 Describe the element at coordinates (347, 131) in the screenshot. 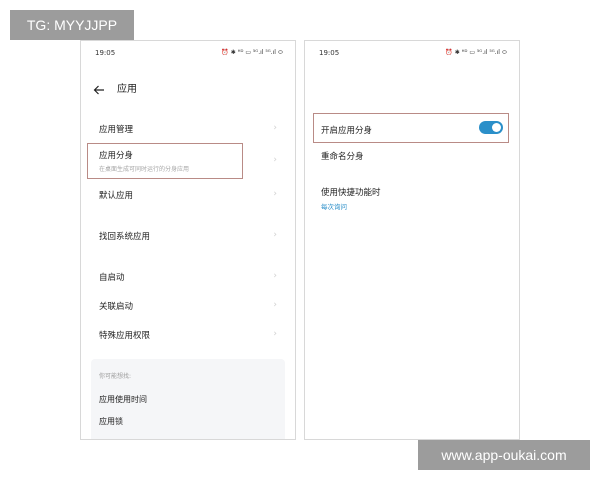

I see `enable-app-clone-label: 开启应用分身` at that location.